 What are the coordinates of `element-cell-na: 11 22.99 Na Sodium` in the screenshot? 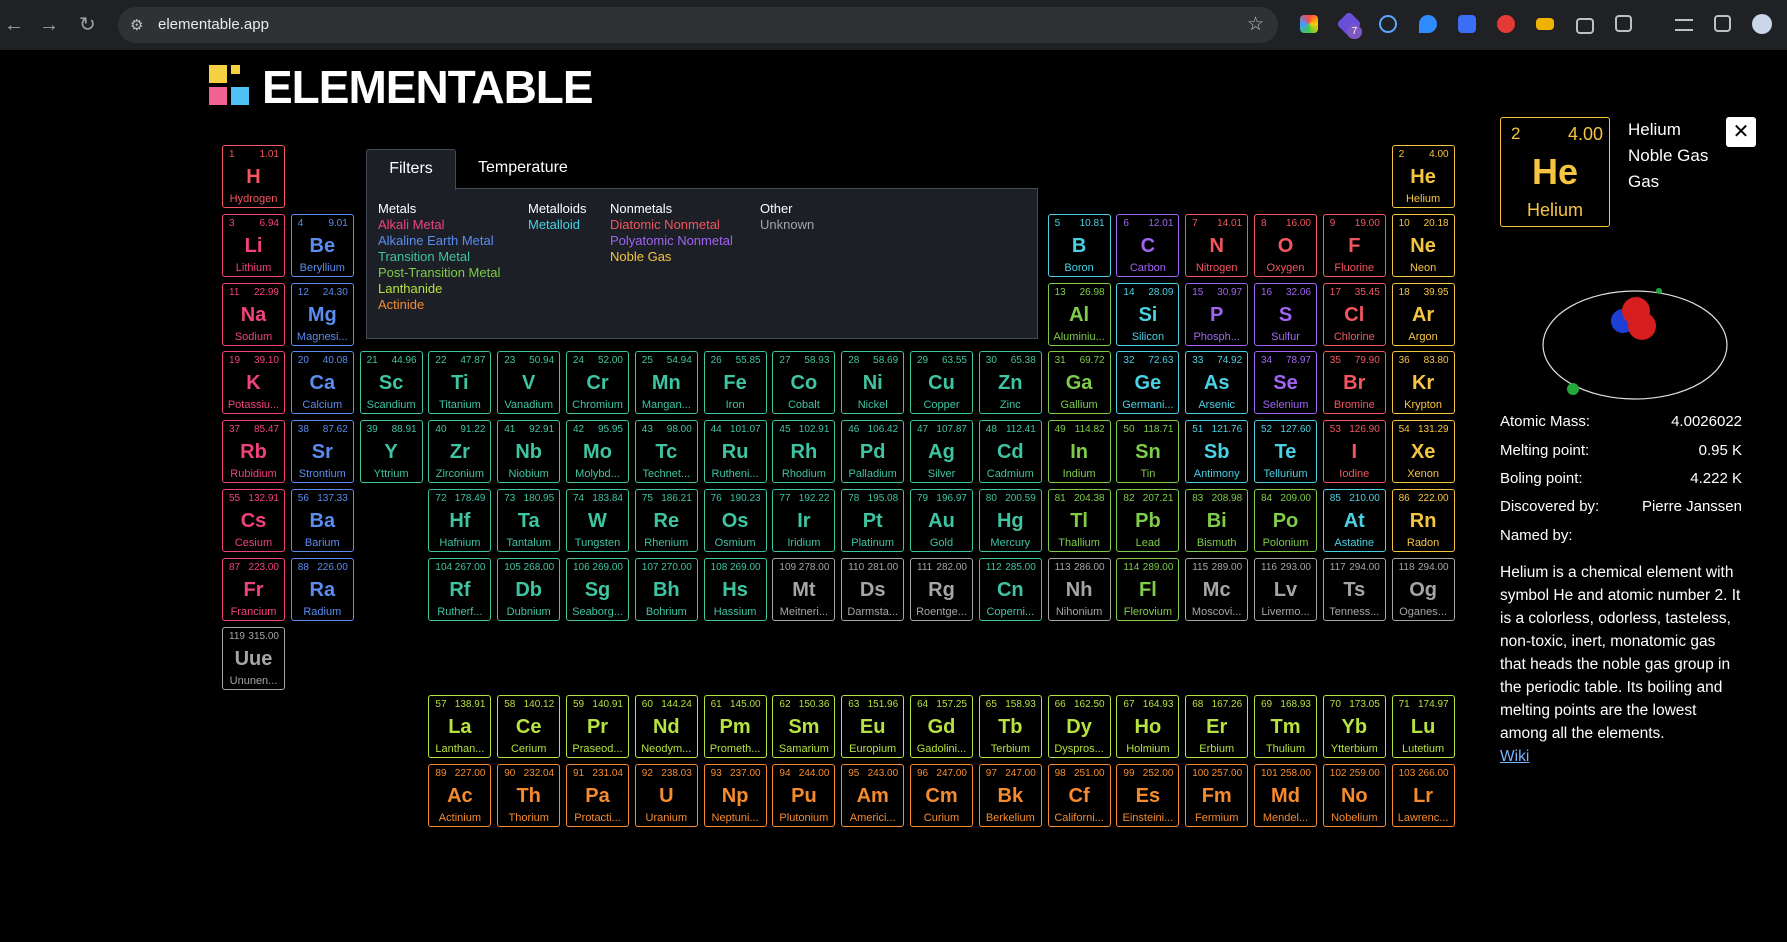 It's located at (253, 314).